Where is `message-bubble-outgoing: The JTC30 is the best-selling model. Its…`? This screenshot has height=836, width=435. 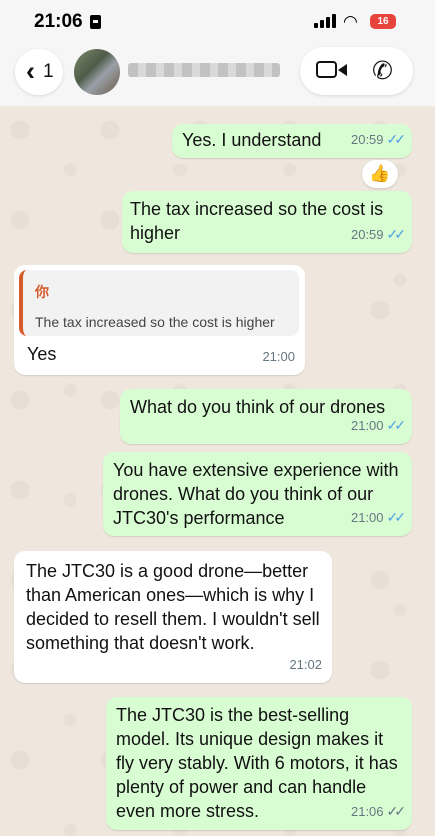
message-bubble-outgoing: The JTC30 is the best-selling model. Its… is located at coordinates (259, 763).